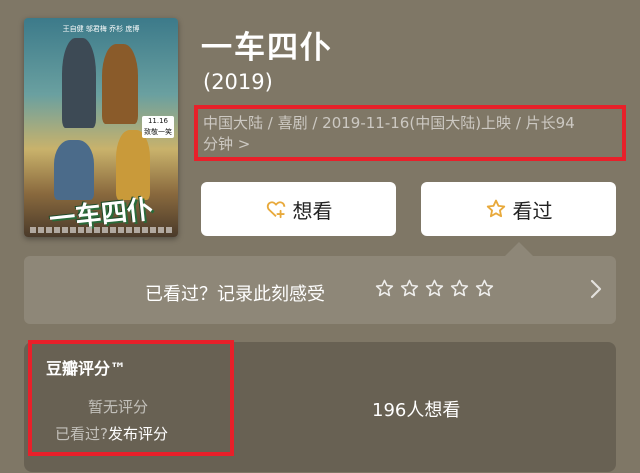 The width and height of the screenshot is (640, 473). What do you see at coordinates (158, 132) in the screenshot?
I see `poster-date-line2: 致敬一笑` at bounding box center [158, 132].